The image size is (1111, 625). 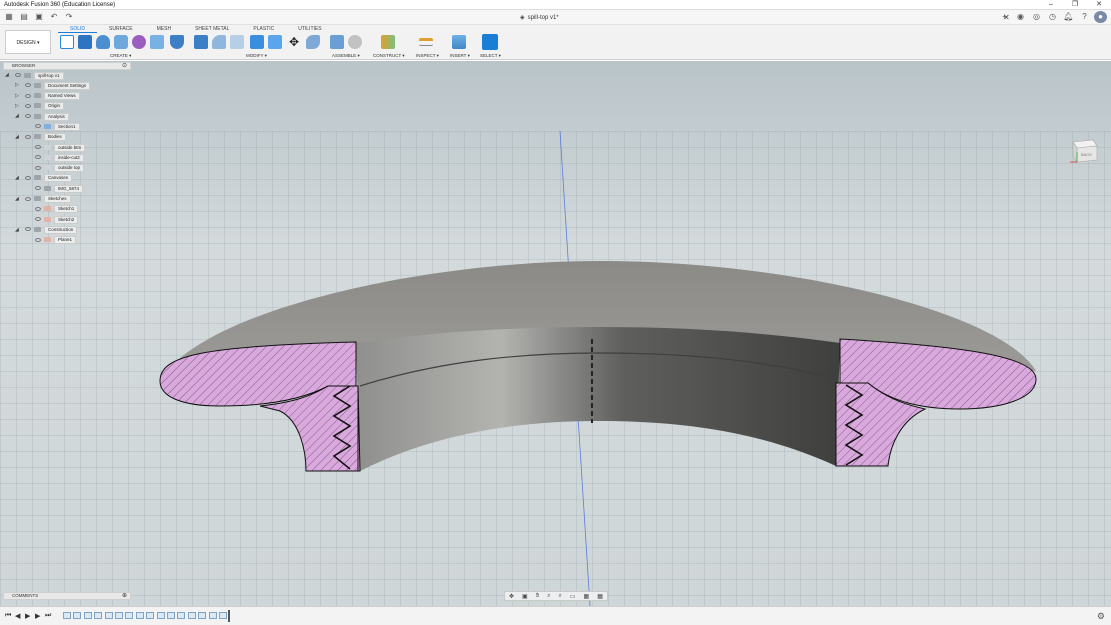 I want to click on close-icon: ✕, so click(x=1099, y=5).